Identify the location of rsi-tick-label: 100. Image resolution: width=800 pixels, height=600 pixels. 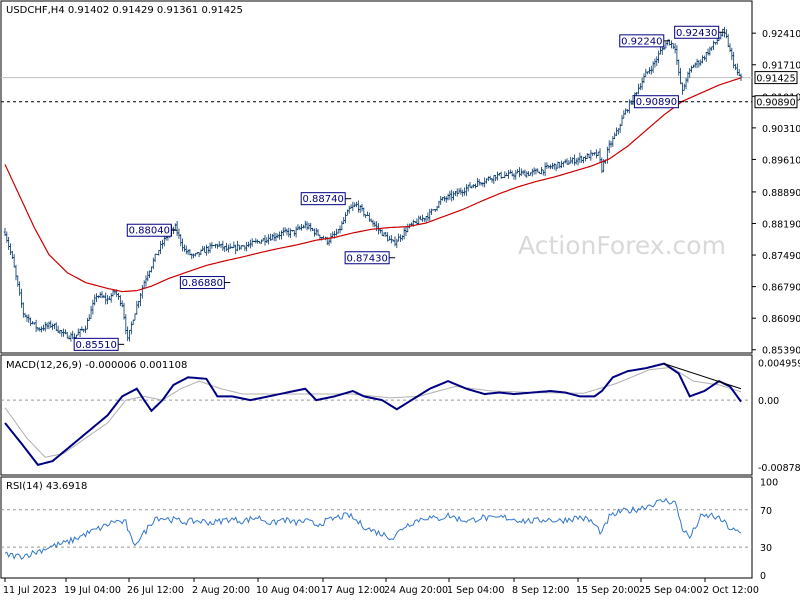
(769, 483).